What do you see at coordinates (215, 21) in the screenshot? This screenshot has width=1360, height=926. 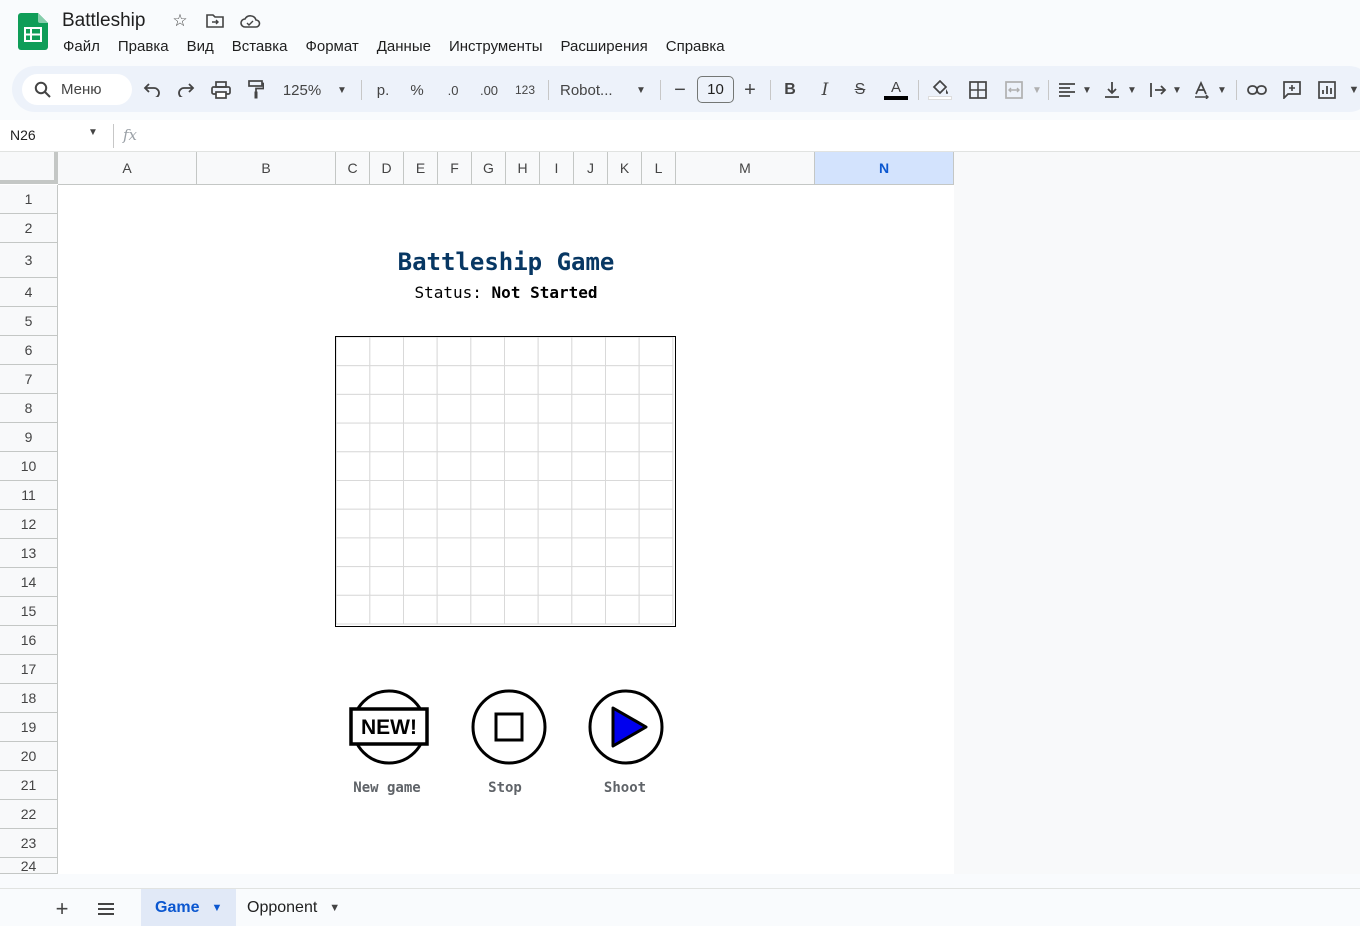 I see `move-folder-icon` at bounding box center [215, 21].